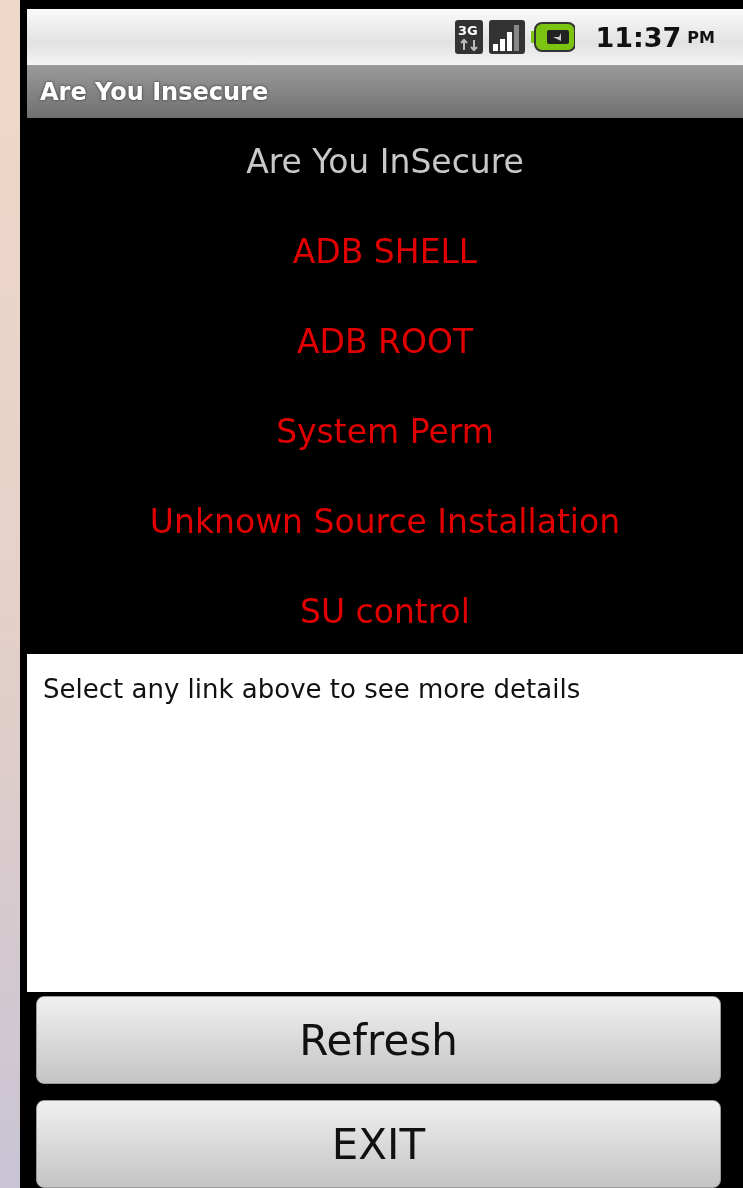 The height and width of the screenshot is (1188, 743). Describe the element at coordinates (385, 162) in the screenshot. I see `heading: Are You InSecure` at that location.